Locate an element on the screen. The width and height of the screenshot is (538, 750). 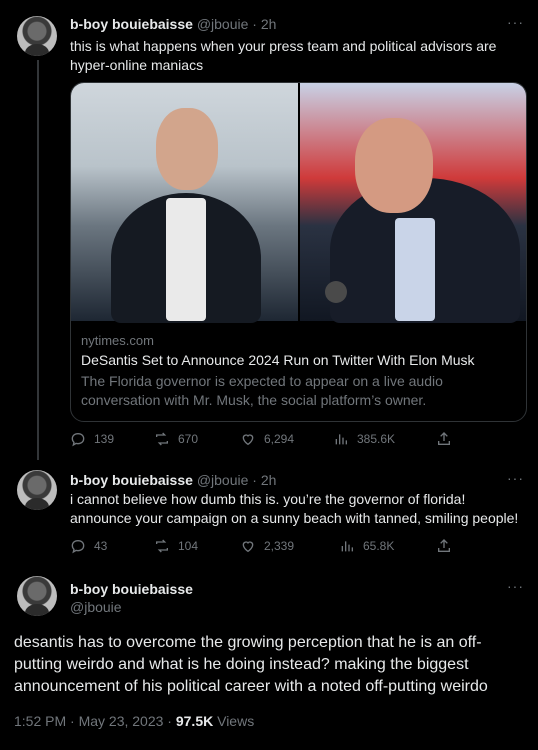
views-label: Views is located at coordinates (234, 721).